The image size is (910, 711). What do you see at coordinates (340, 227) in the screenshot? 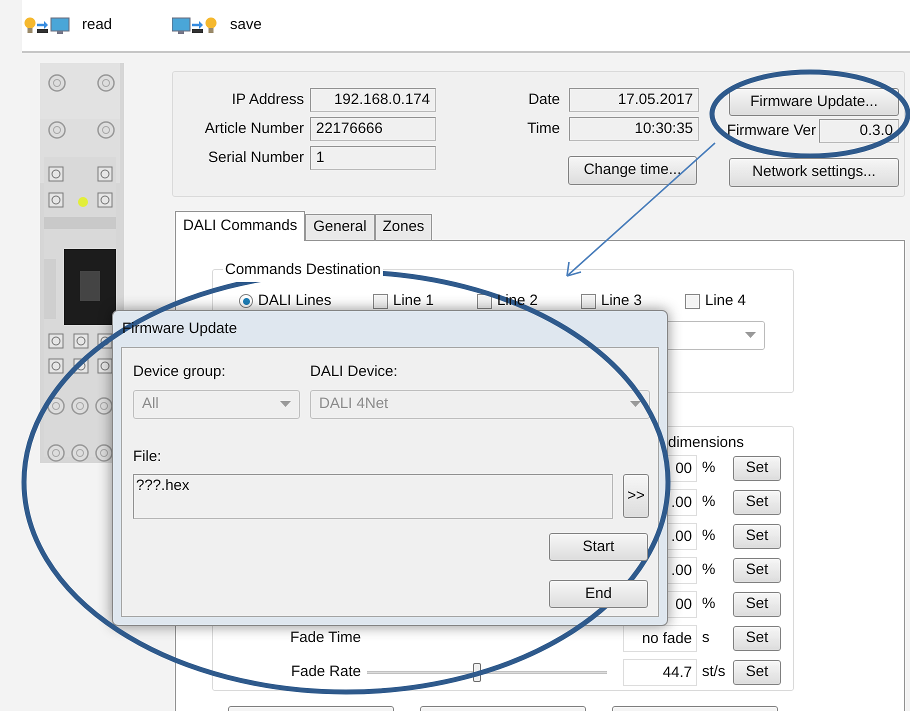
I see `tab: General` at bounding box center [340, 227].